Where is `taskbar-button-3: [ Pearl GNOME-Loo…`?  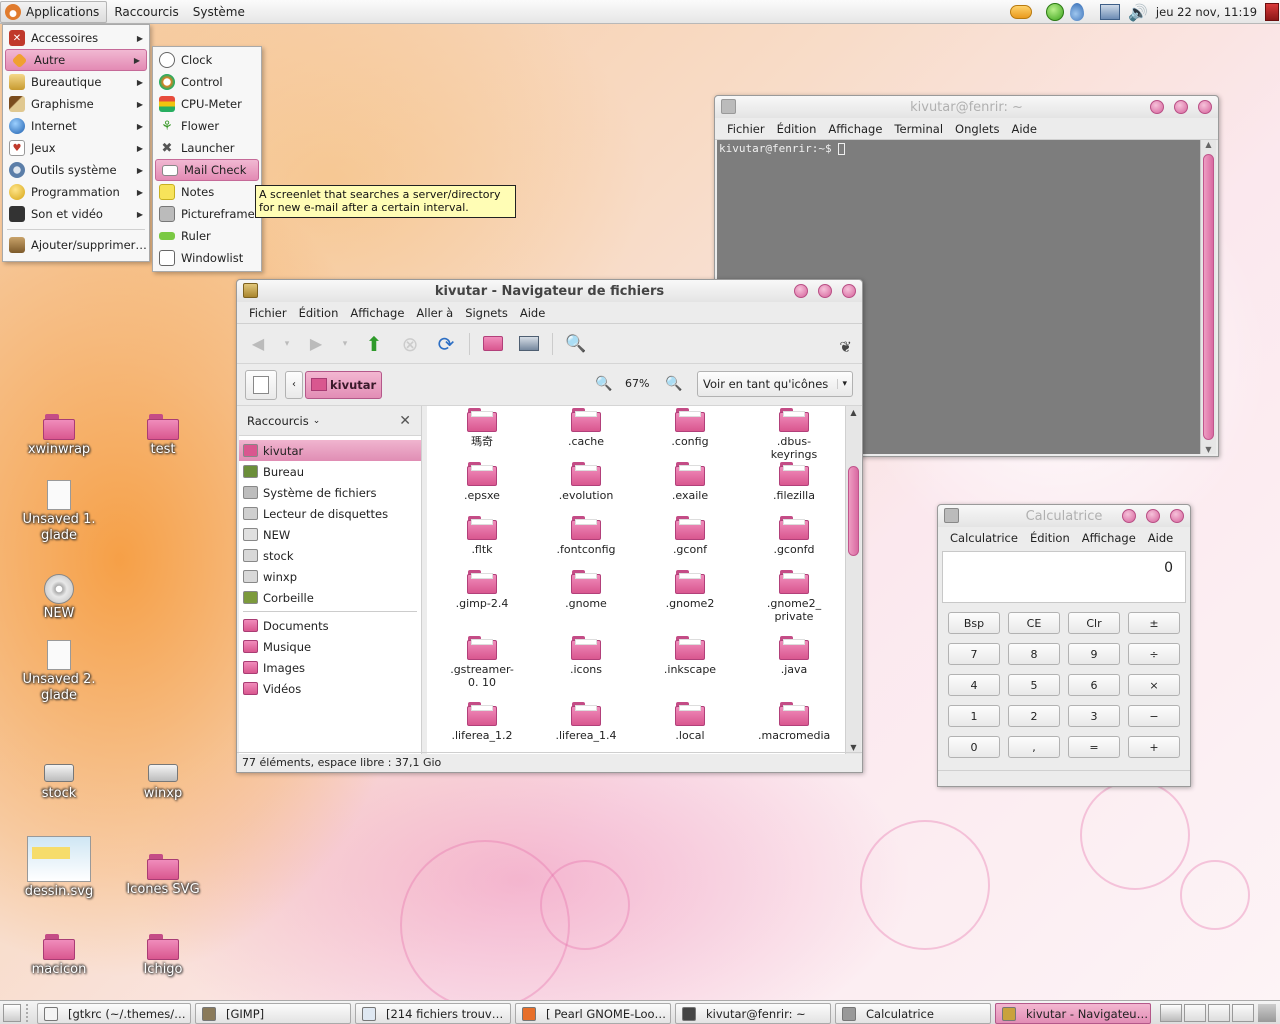
taskbar-button-3: [ Pearl GNOME-Loo… is located at coordinates (593, 1013).